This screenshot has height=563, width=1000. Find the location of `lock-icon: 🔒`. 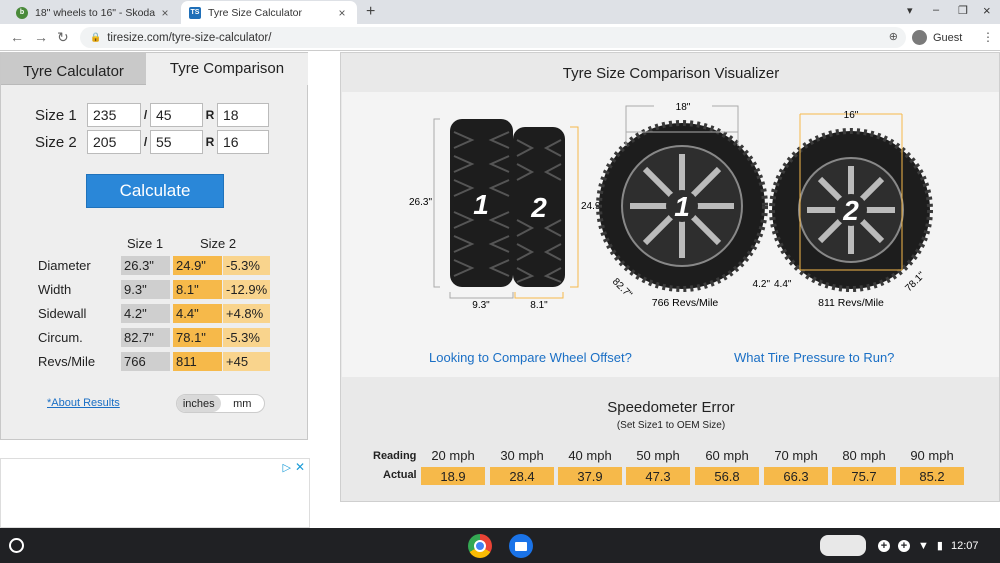

lock-icon: 🔒 is located at coordinates (96, 37).